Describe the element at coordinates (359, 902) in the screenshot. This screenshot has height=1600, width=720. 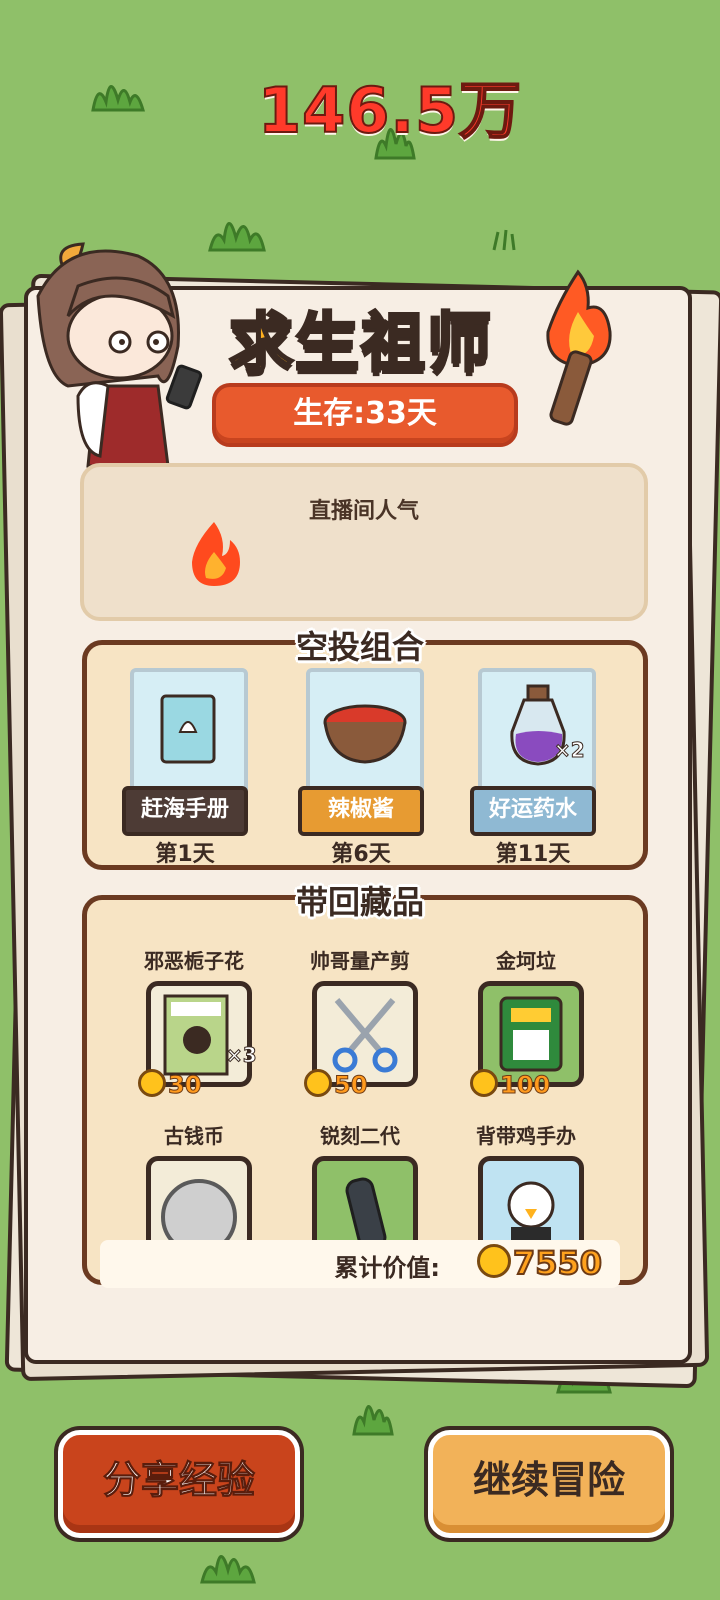
I see `collection-section-title: 带回藏品` at that location.